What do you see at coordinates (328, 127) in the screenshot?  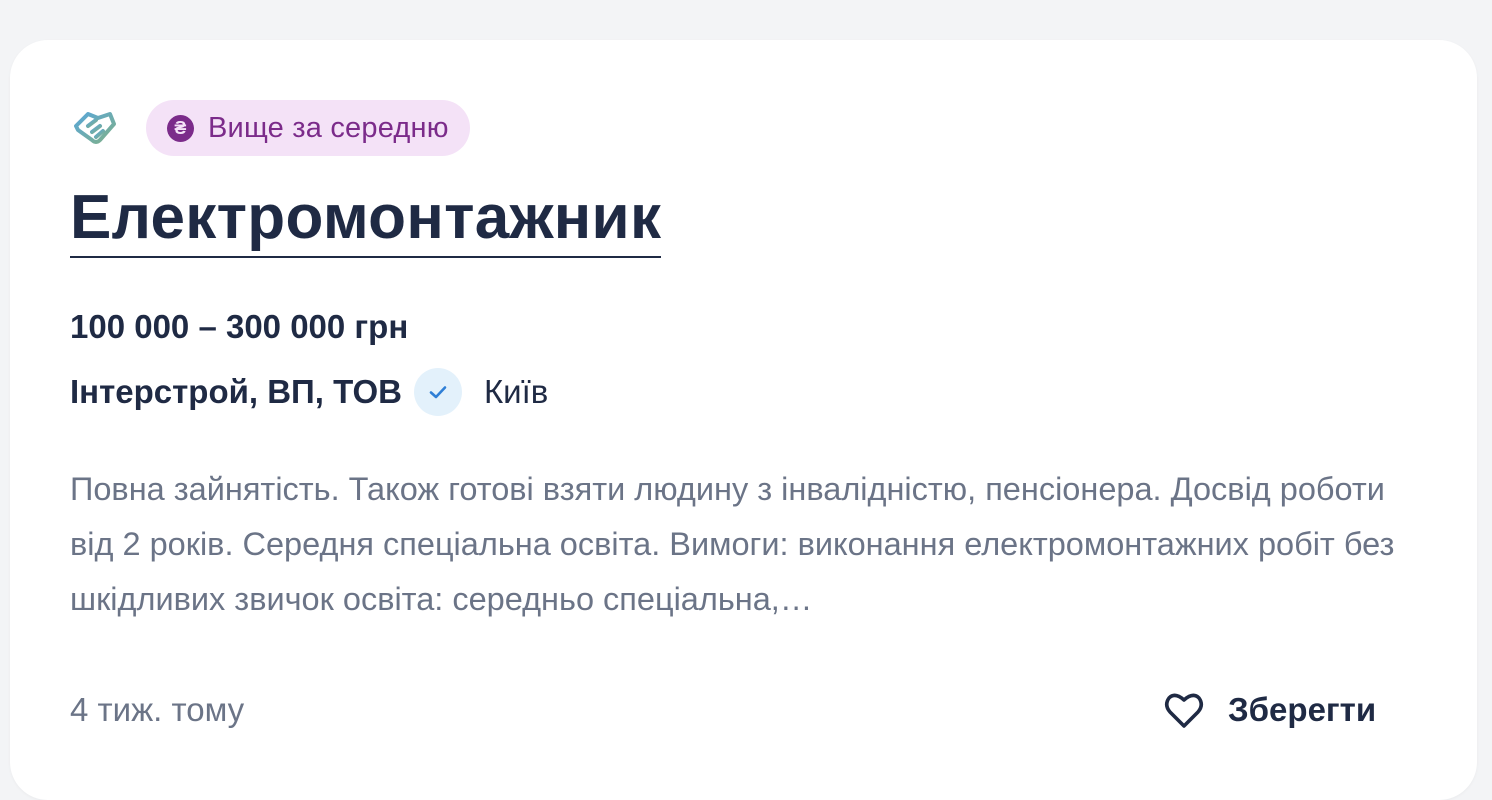 I see `badge-label: Вище за середню` at bounding box center [328, 127].